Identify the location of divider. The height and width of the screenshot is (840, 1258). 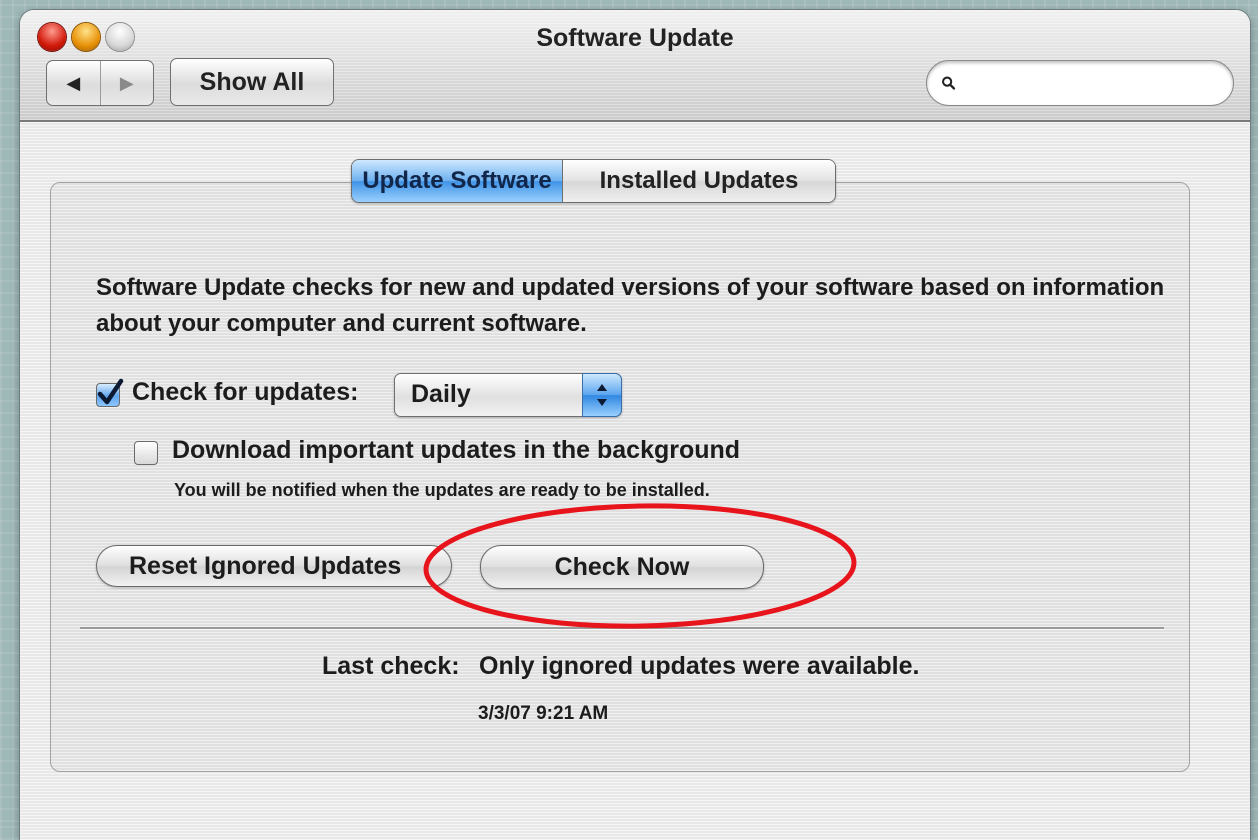
(622, 628).